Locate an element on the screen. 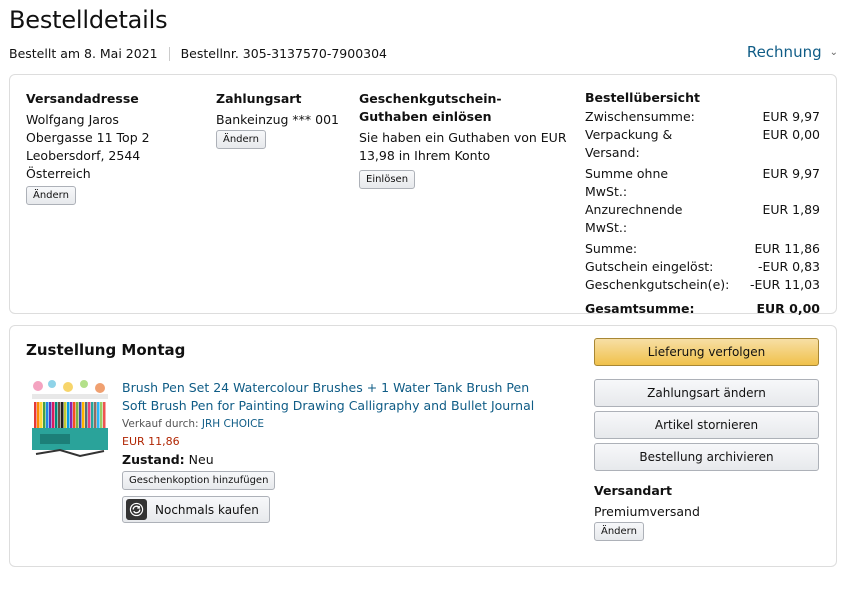 This screenshot has width=860, height=592. summary-value: -EUR 11,03 is located at coordinates (784, 284).